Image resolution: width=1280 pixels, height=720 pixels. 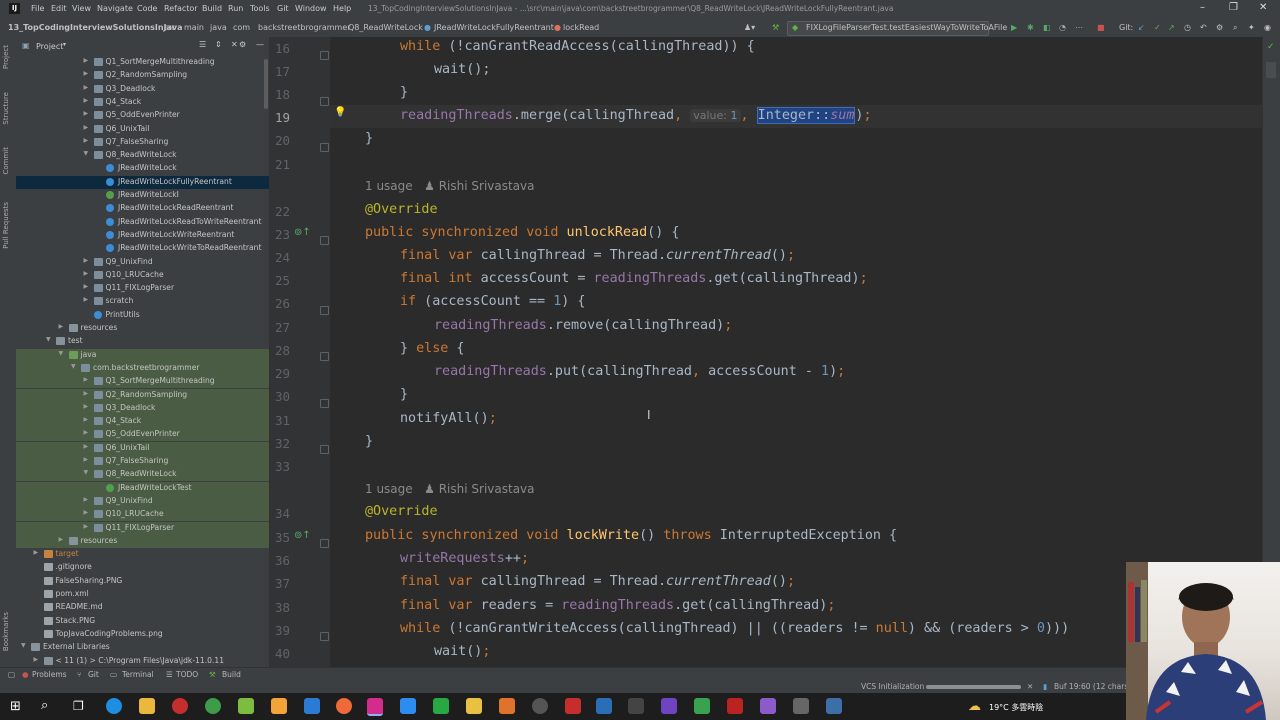 What do you see at coordinates (147, 8) in the screenshot?
I see `menu-code: Code` at bounding box center [147, 8].